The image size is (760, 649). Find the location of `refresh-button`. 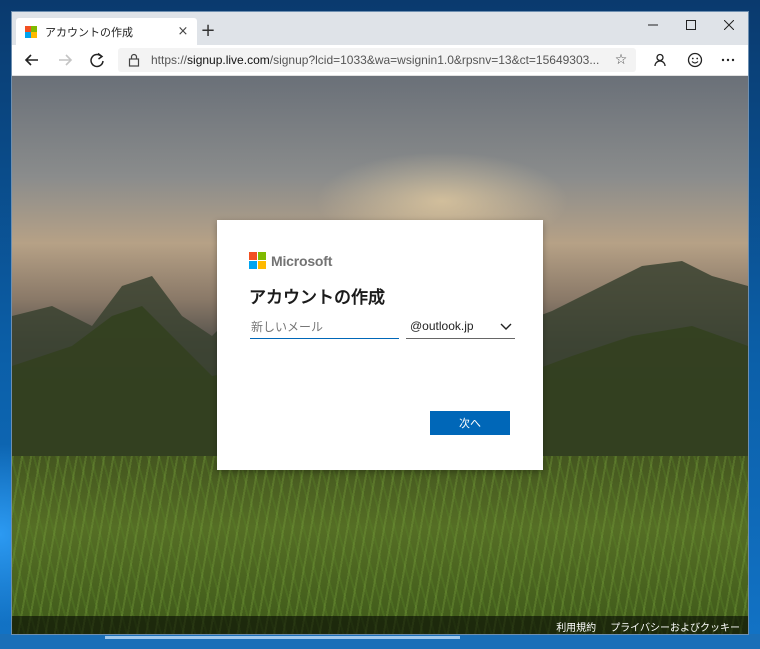

refresh-button is located at coordinates (97, 60).